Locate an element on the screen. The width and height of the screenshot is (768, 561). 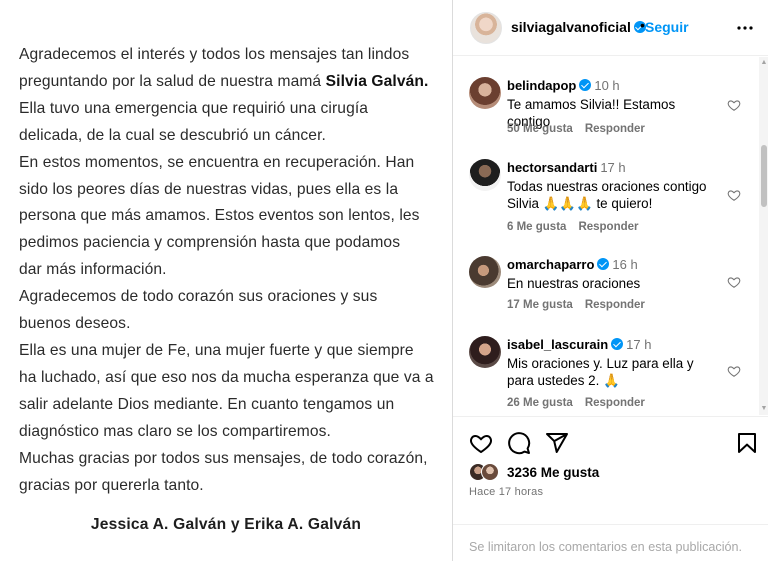
comment-username: hectorsandarti 17 h is located at coordinates (566, 167).